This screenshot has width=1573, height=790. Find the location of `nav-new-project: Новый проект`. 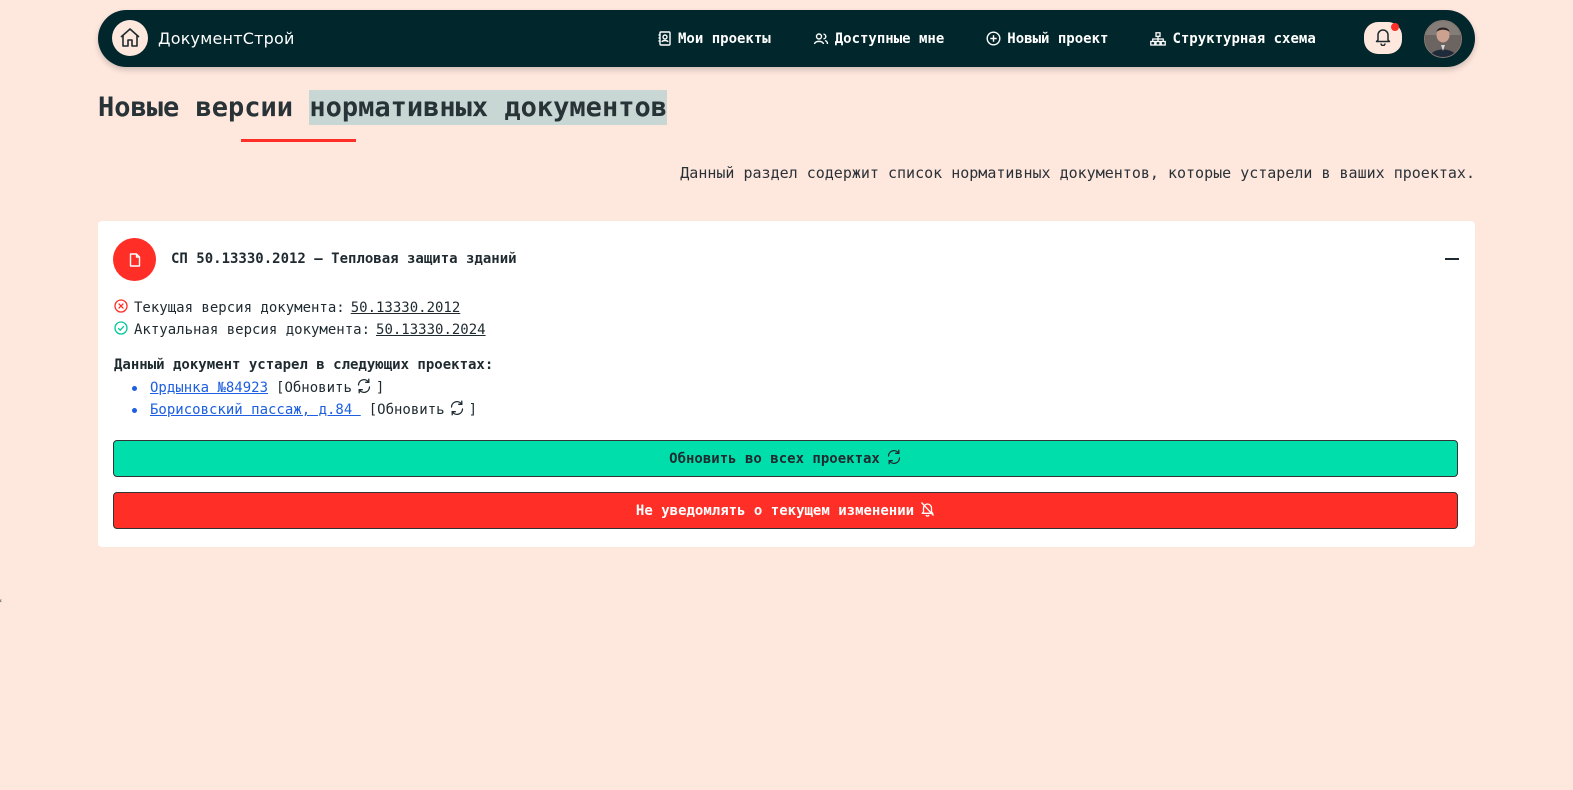

nav-new-project: Новый проект is located at coordinates (1047, 39).